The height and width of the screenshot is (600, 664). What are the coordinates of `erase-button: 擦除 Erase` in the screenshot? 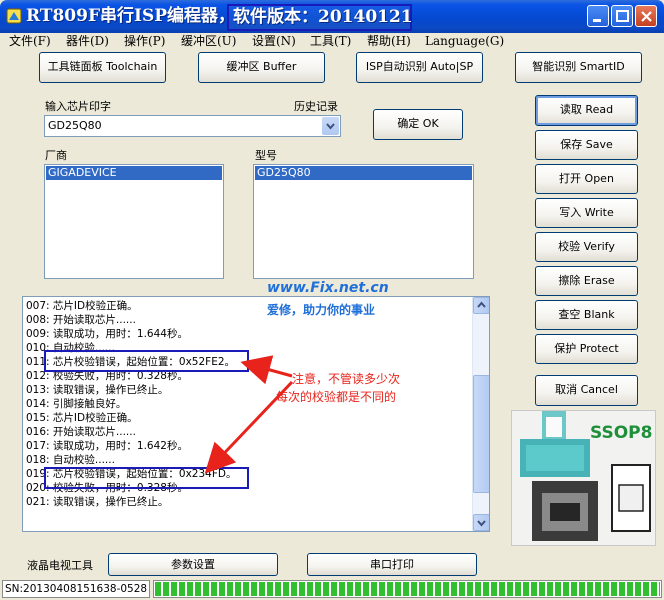 It's located at (586, 281).